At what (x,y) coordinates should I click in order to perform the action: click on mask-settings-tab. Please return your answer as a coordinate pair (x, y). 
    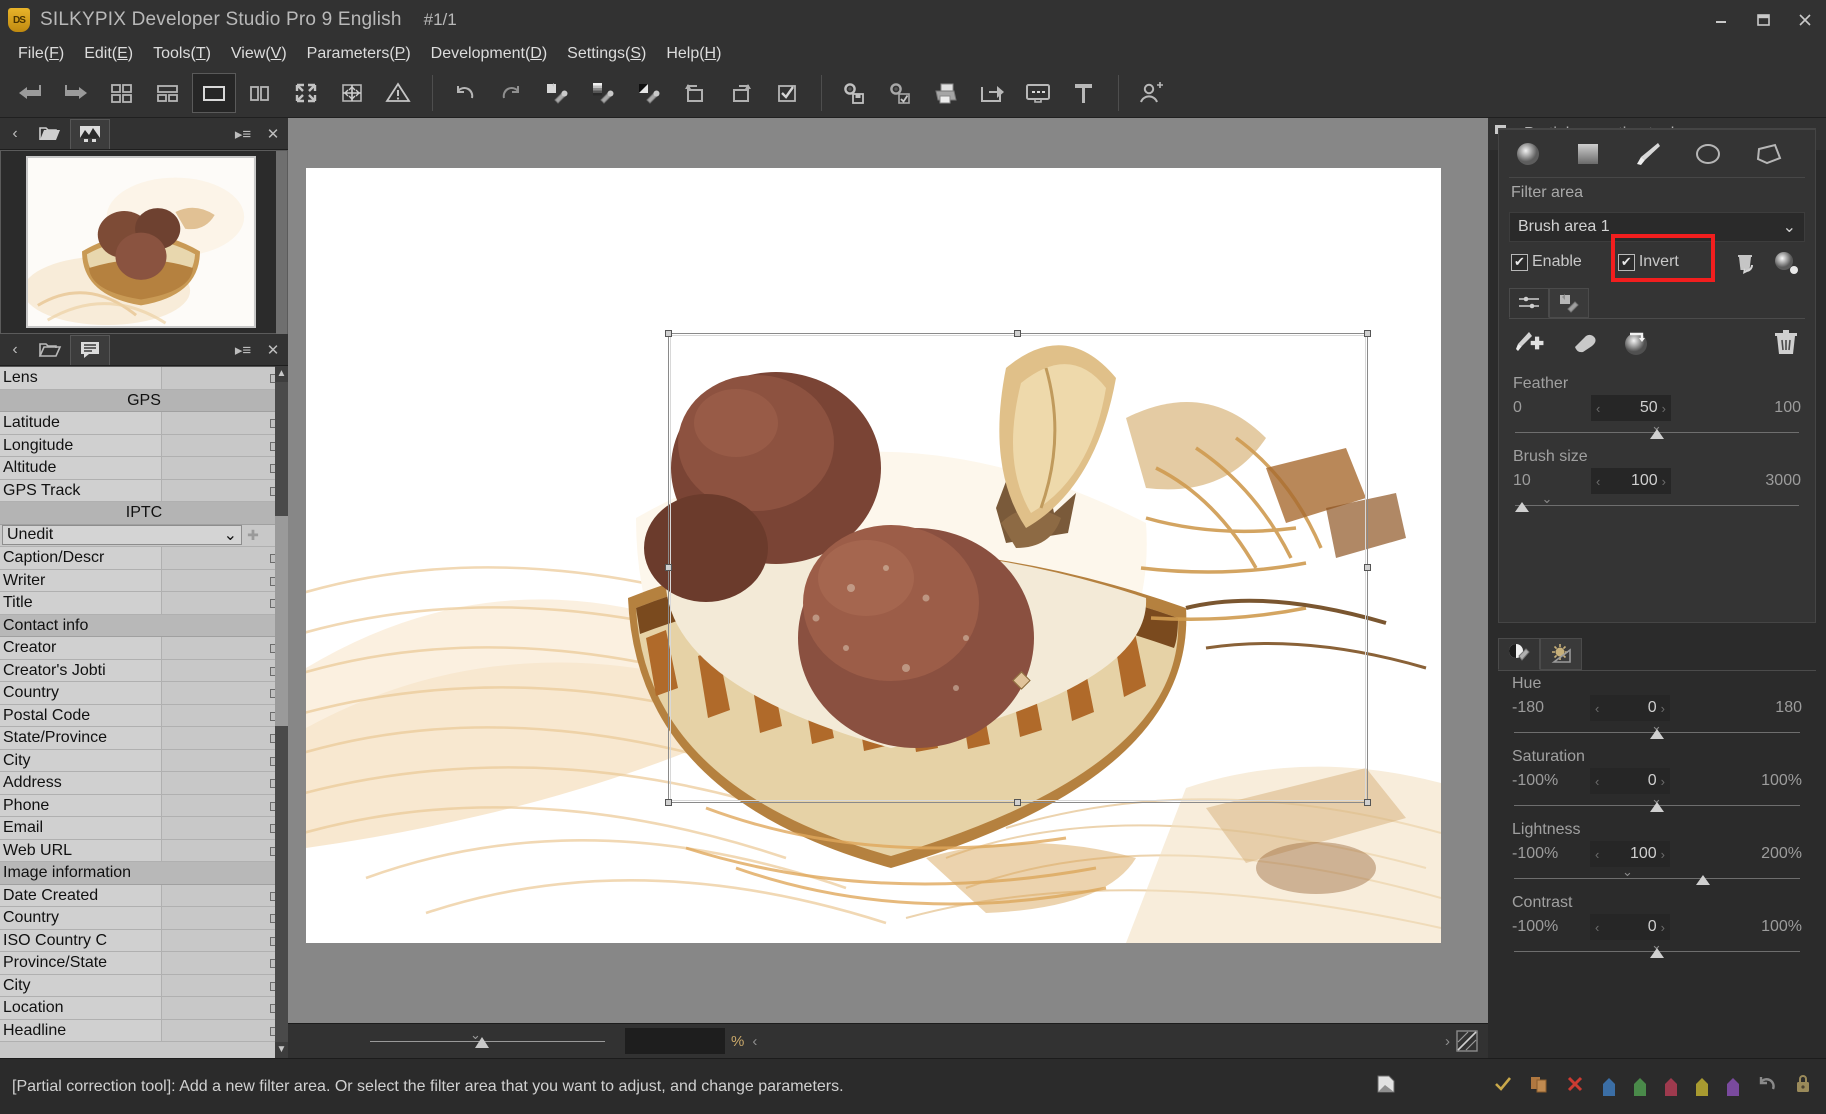
    Looking at the image, I should click on (1569, 303).